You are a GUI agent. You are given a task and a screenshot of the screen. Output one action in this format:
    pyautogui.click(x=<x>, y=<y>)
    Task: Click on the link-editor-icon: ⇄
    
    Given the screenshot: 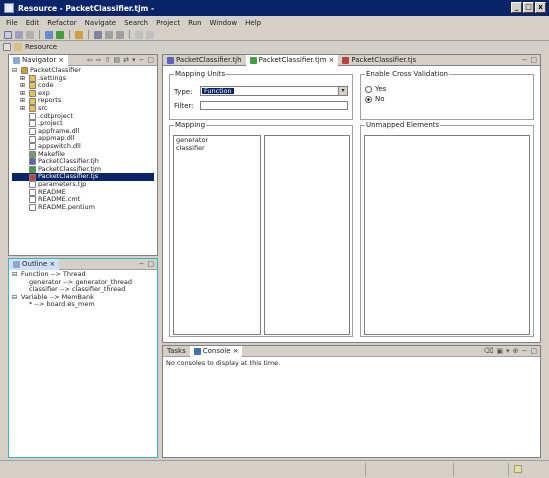 What is the action you would take?
    pyautogui.click(x=126, y=60)
    